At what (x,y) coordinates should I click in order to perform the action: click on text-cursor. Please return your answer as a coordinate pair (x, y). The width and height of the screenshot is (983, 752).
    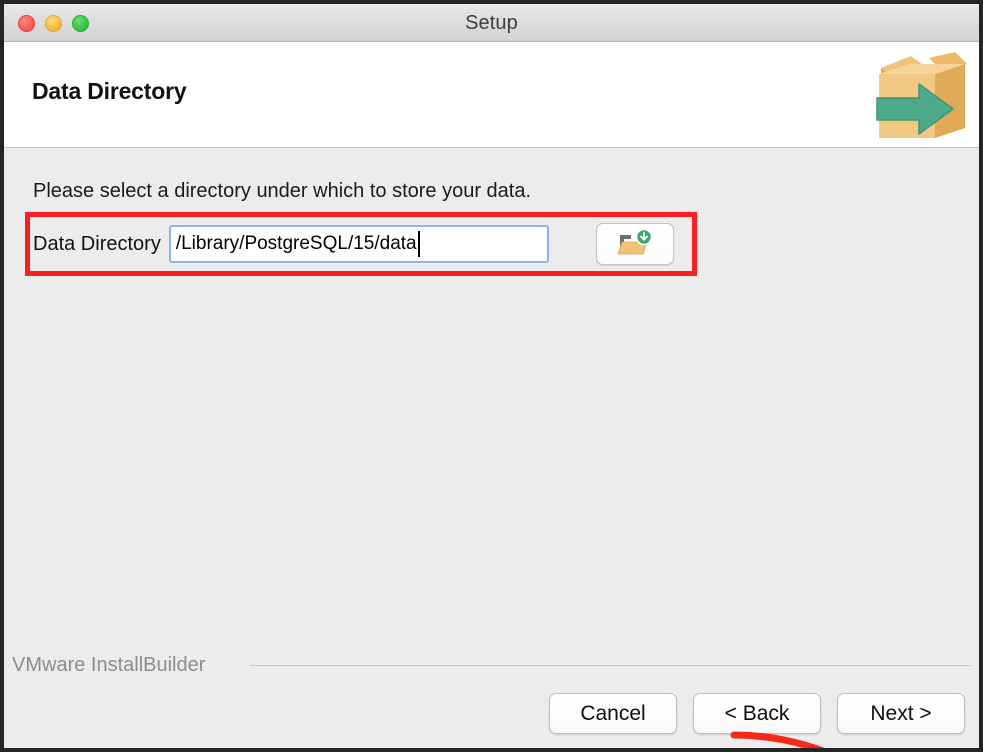
    Looking at the image, I should click on (418, 244).